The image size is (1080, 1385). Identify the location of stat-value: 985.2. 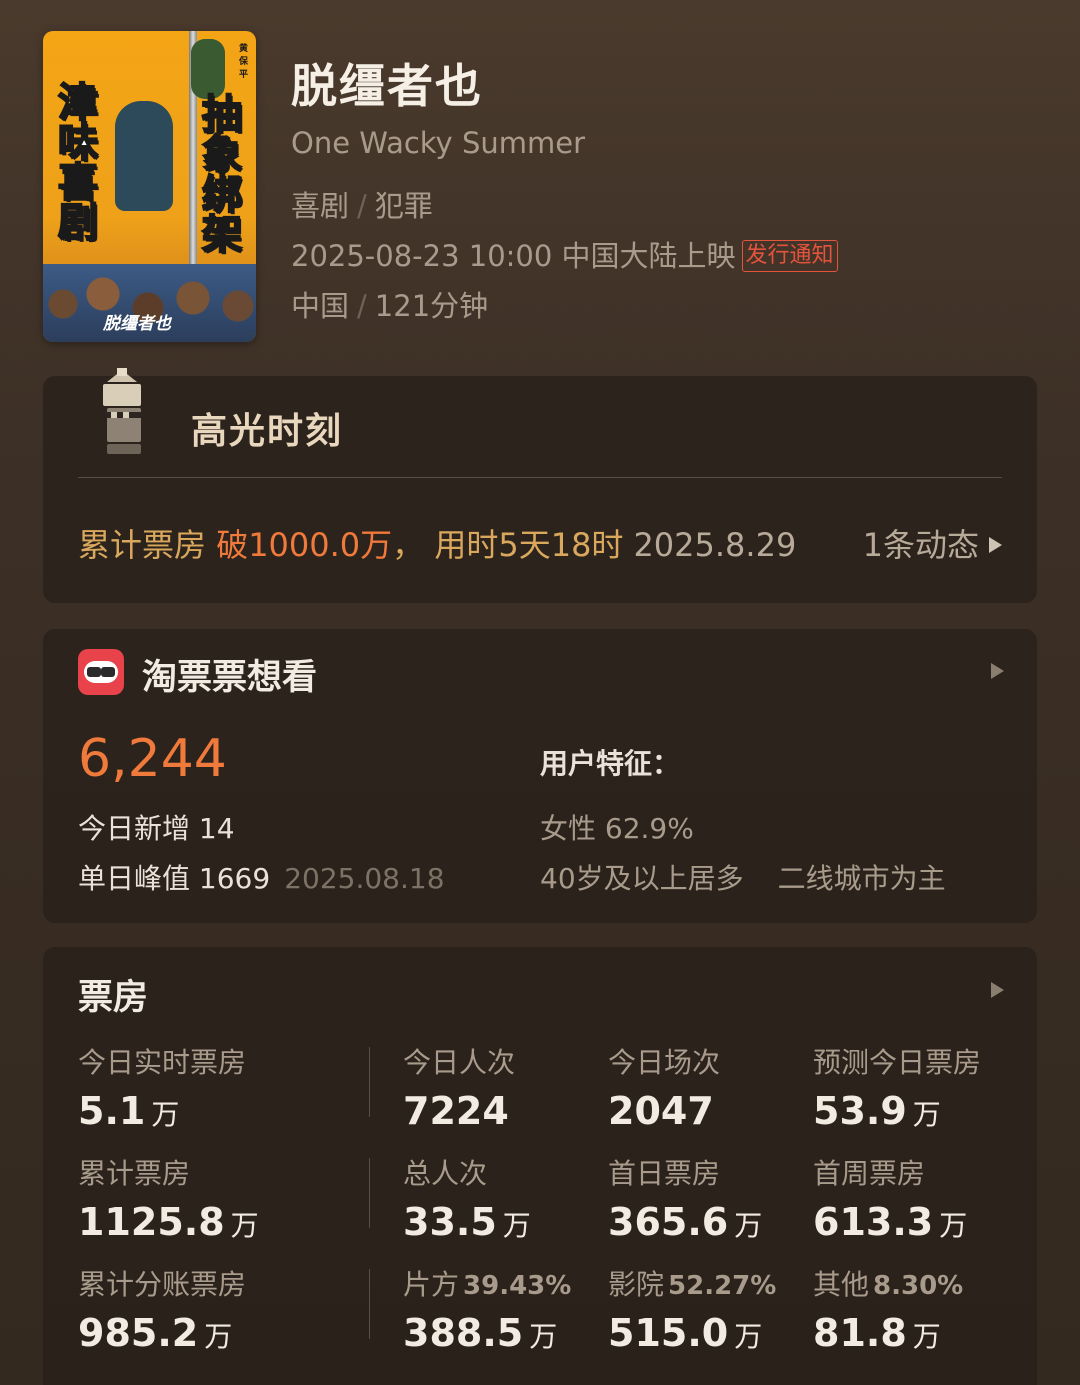
(138, 1333).